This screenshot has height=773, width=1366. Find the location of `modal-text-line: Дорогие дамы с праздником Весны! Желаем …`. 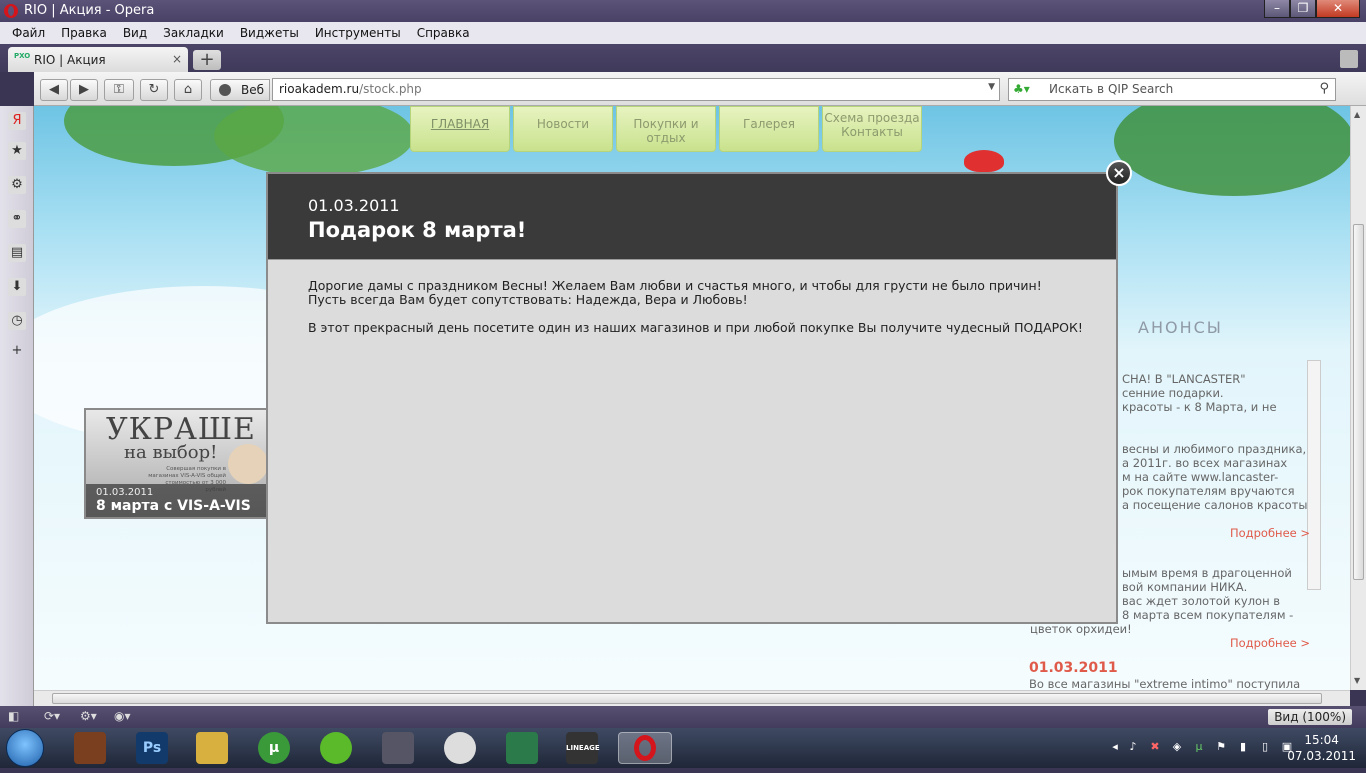

modal-text-line: Дорогие дамы с праздником Весны! Желаем … is located at coordinates (675, 285).